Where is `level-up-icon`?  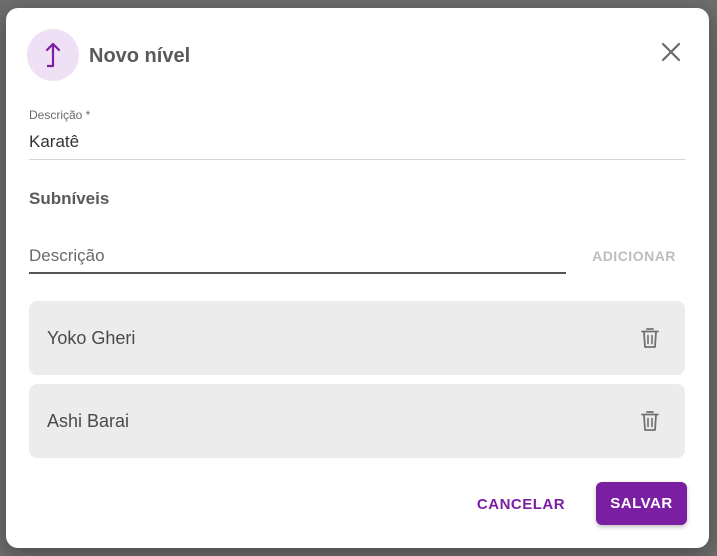 level-up-icon is located at coordinates (53, 55).